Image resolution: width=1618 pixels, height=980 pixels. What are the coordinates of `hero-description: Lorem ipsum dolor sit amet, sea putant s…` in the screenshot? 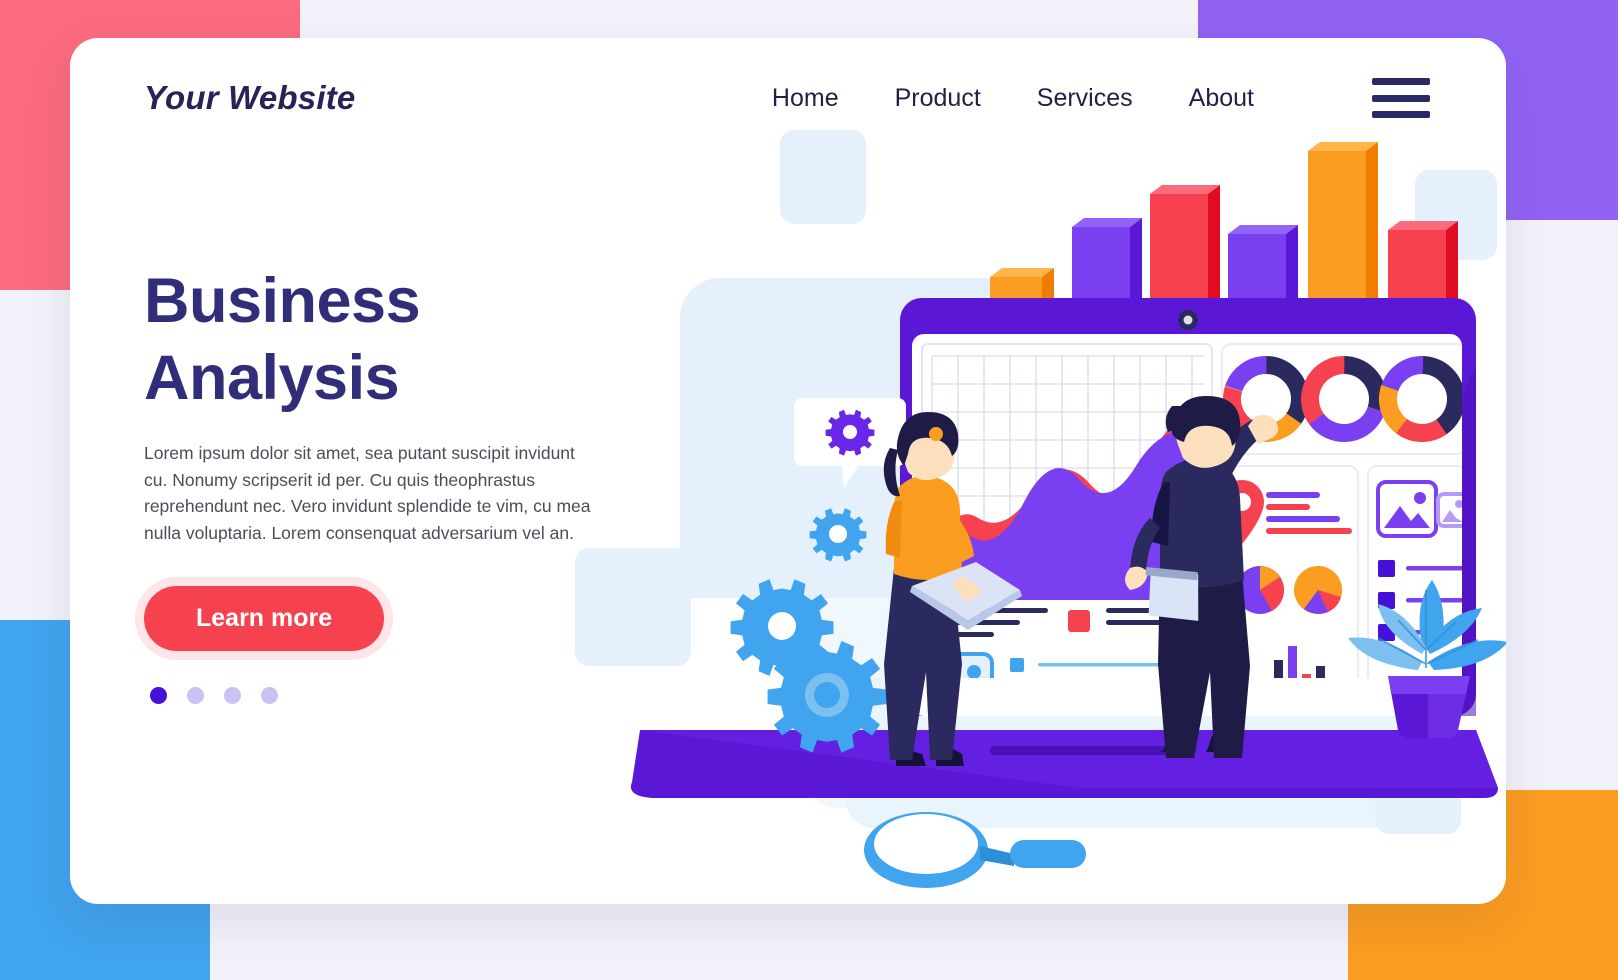 It's located at (367, 492).